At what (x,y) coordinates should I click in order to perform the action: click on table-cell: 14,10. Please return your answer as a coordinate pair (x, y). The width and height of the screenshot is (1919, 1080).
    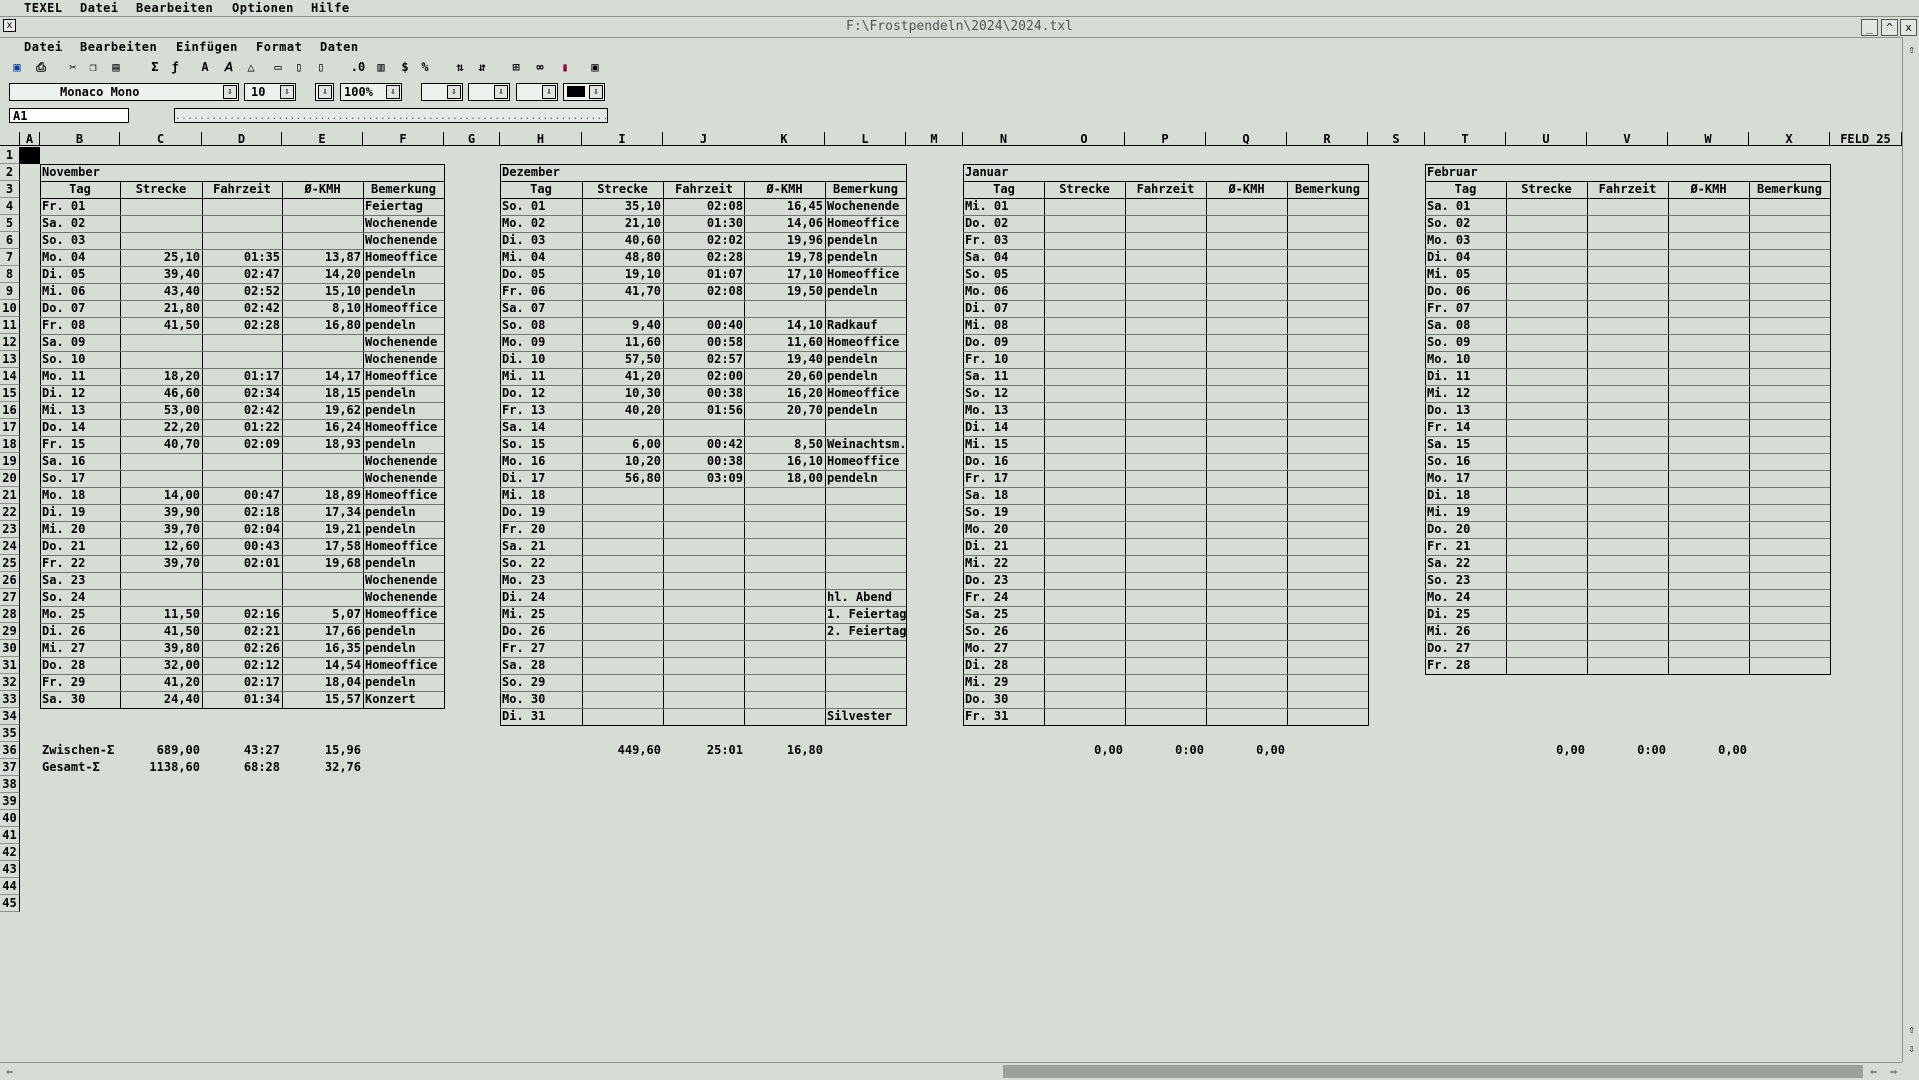
    Looking at the image, I should click on (784, 325).